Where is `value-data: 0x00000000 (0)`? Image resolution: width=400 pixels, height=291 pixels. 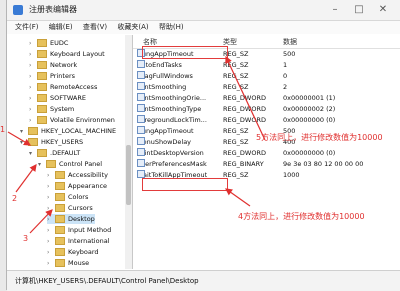 value-data: 0x00000000 (0) is located at coordinates (309, 153).